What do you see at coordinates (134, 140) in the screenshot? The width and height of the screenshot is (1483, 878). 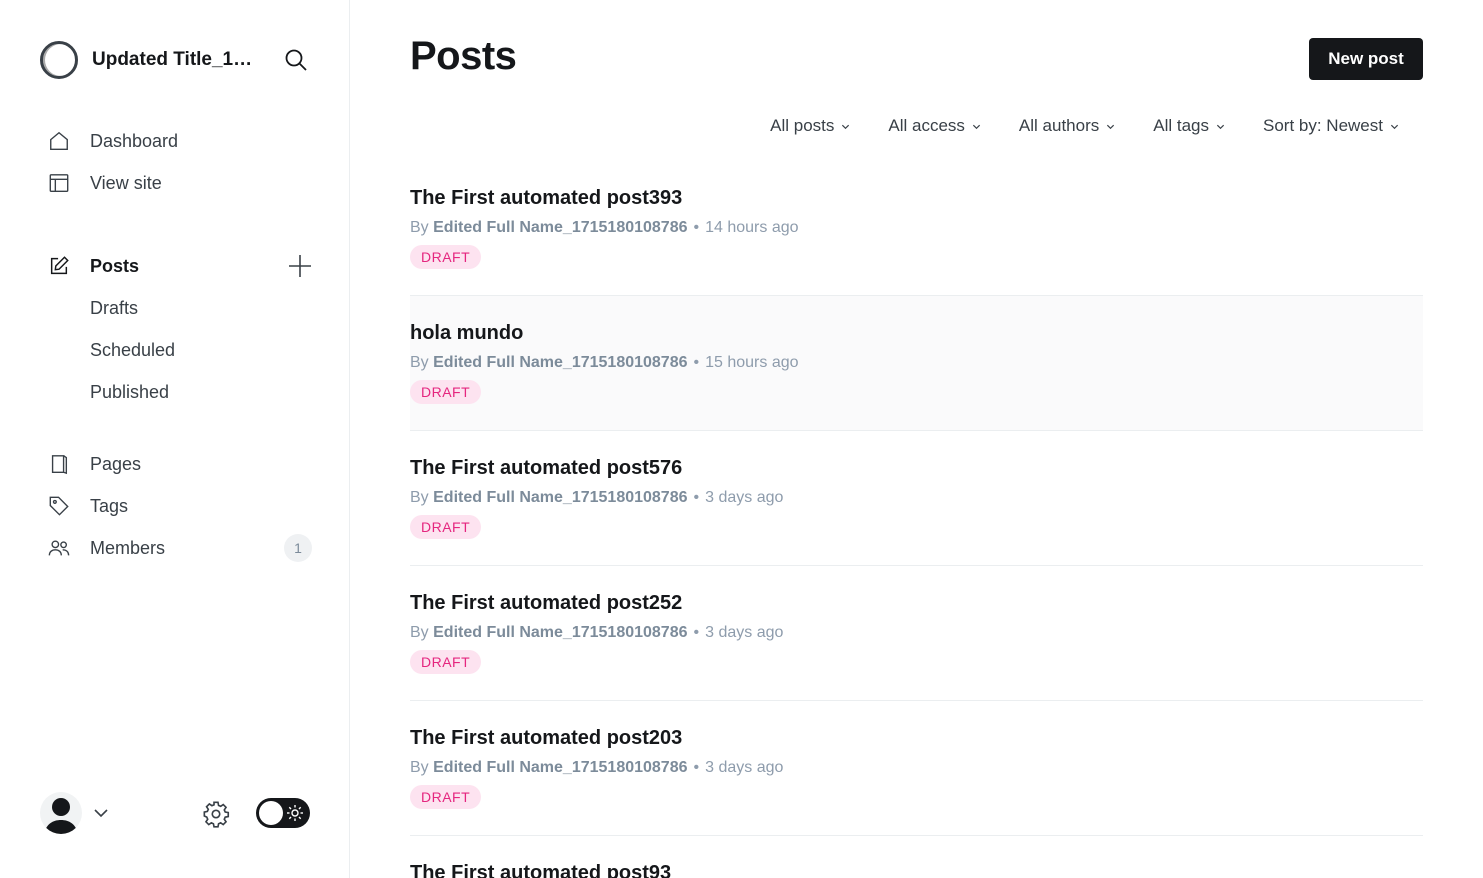 I see `nav-label-dashboard: Dashboard` at bounding box center [134, 140].